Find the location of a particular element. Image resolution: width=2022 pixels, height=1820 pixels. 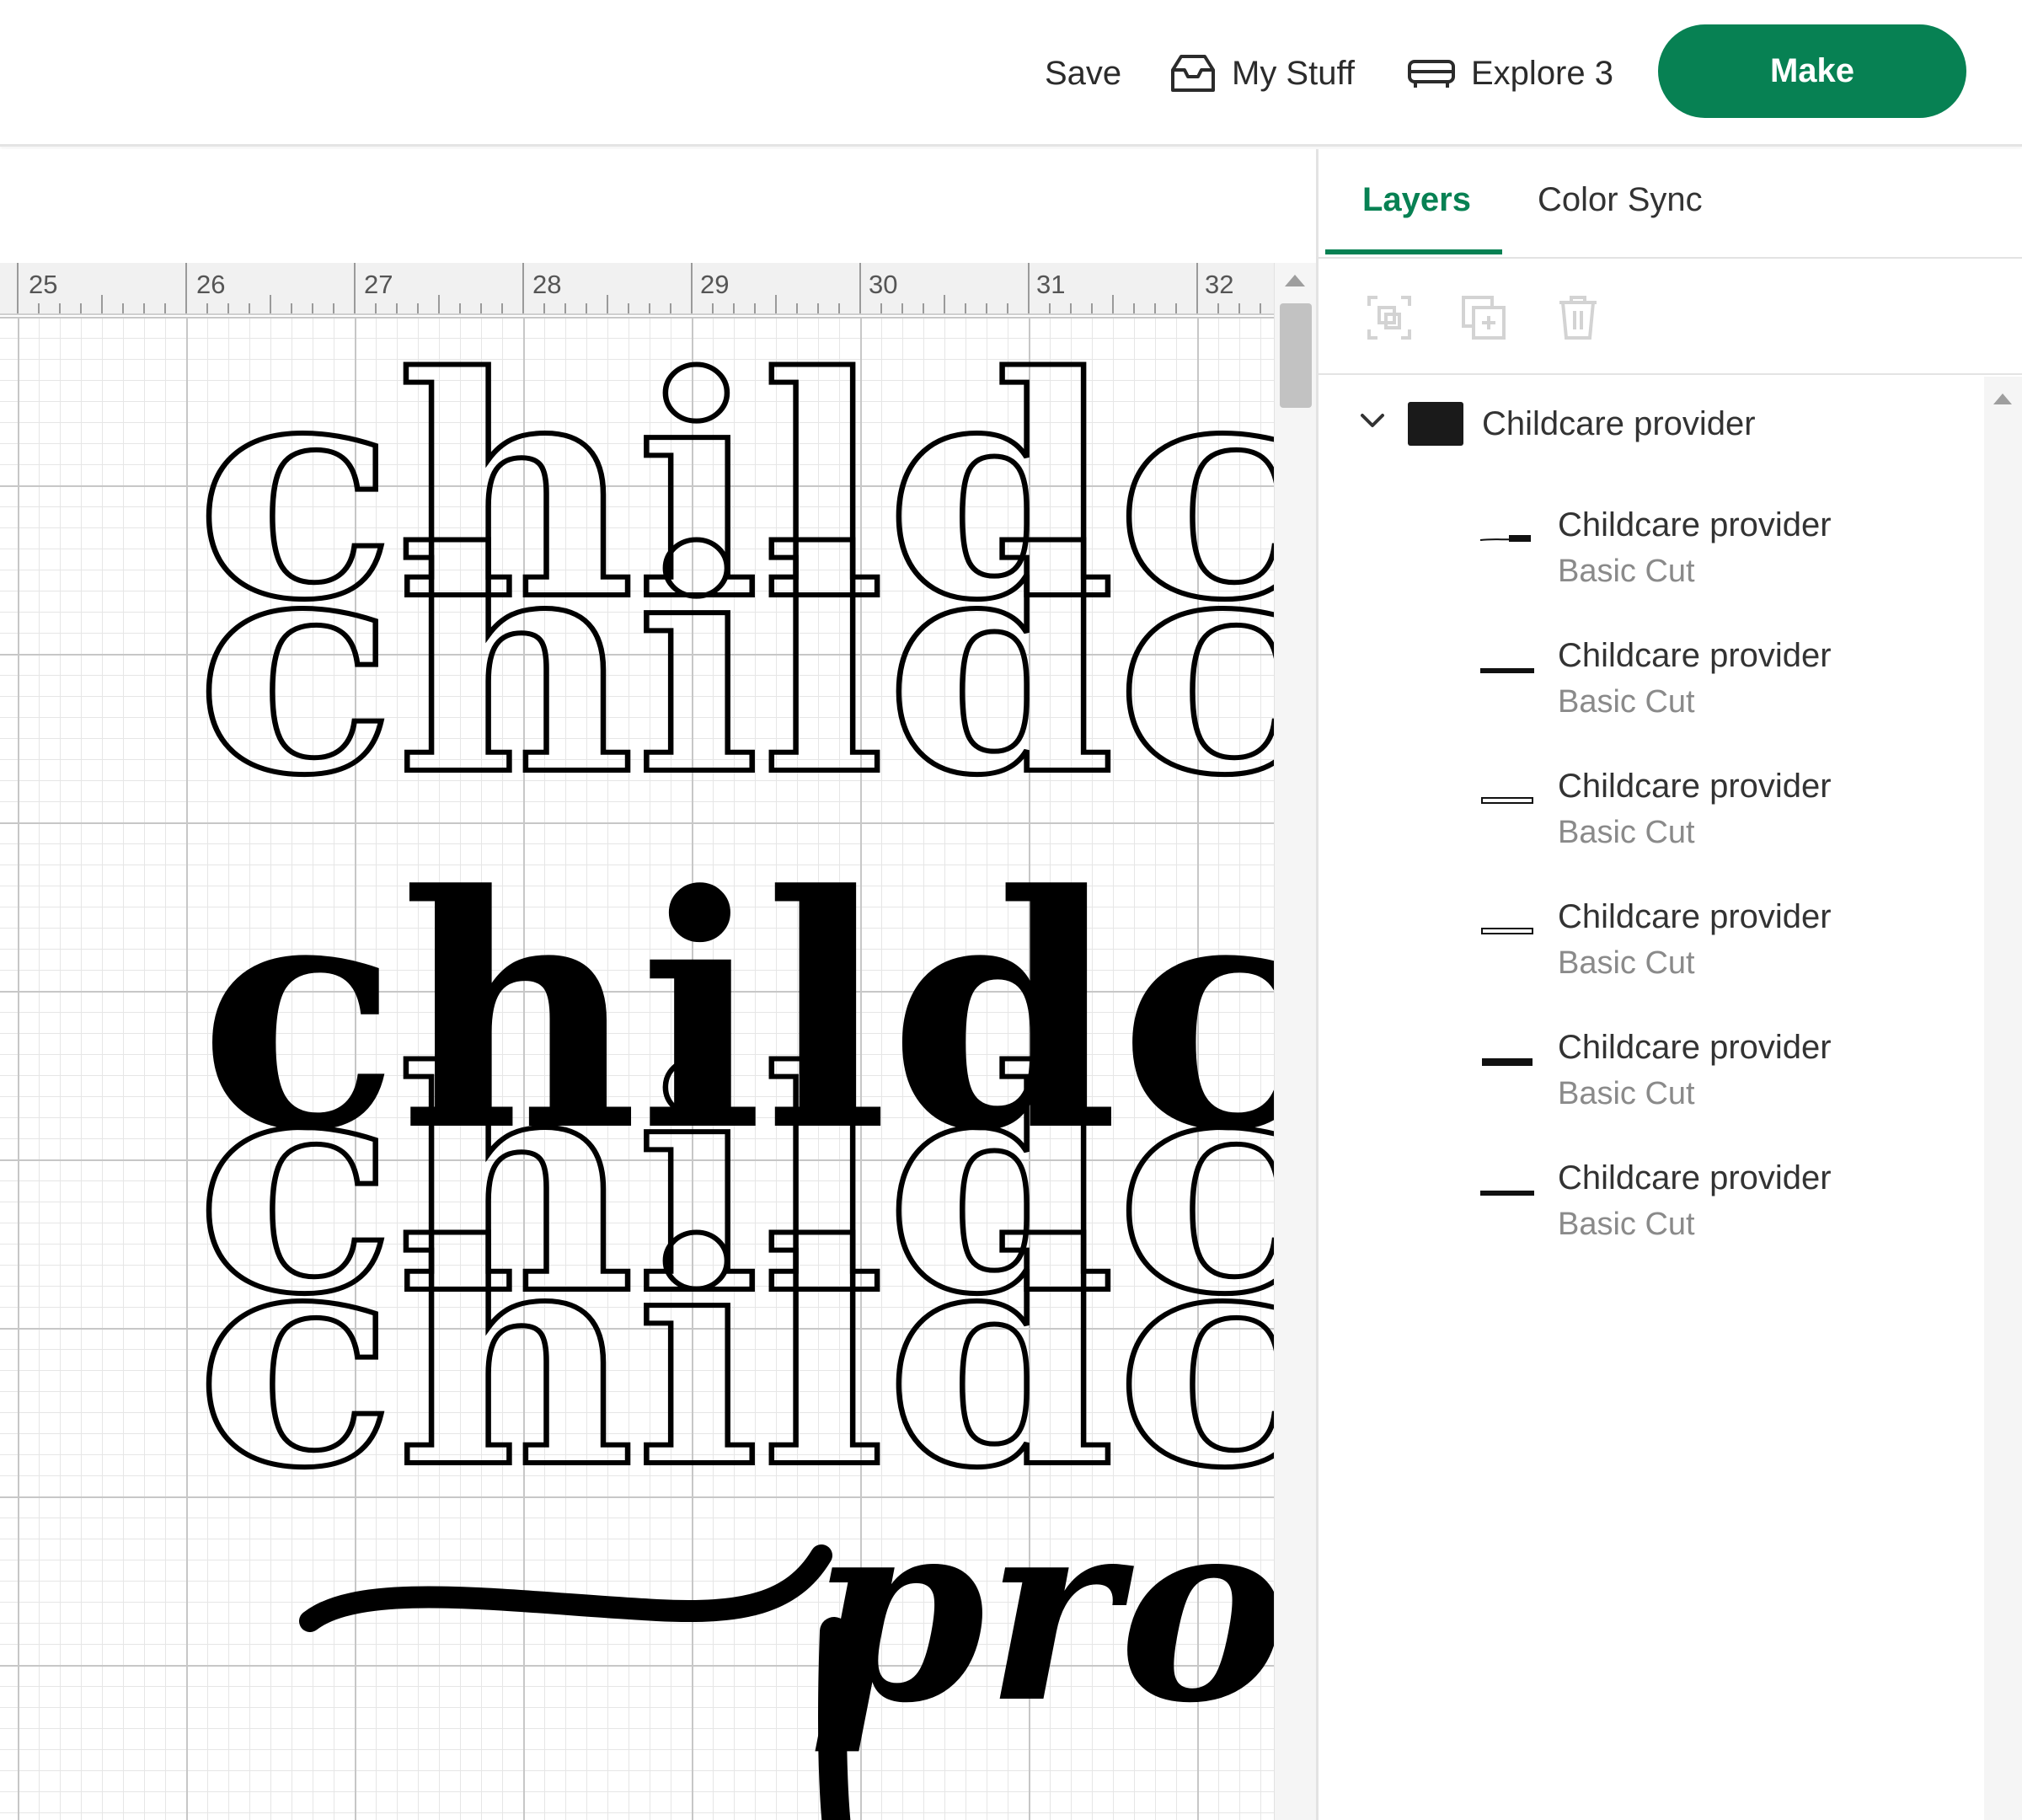

machine-selector-button: Explore 3 is located at coordinates (1510, 73).